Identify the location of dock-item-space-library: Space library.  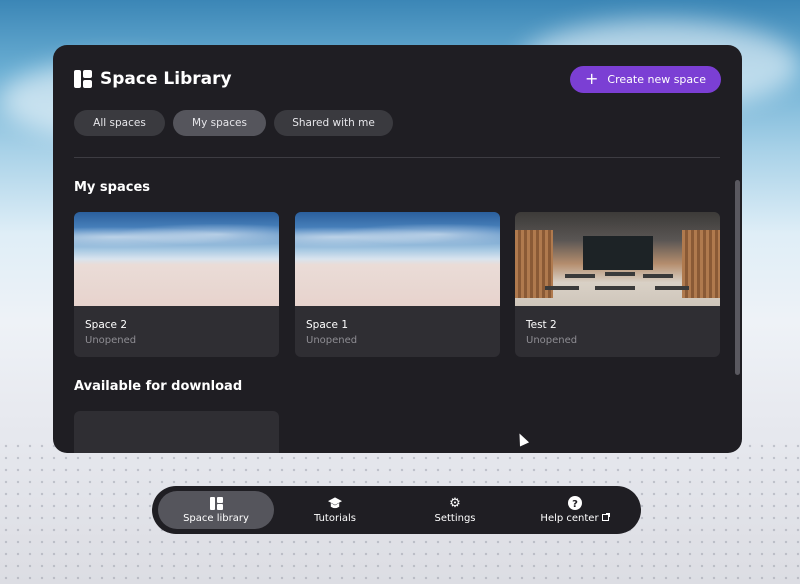
(216, 510).